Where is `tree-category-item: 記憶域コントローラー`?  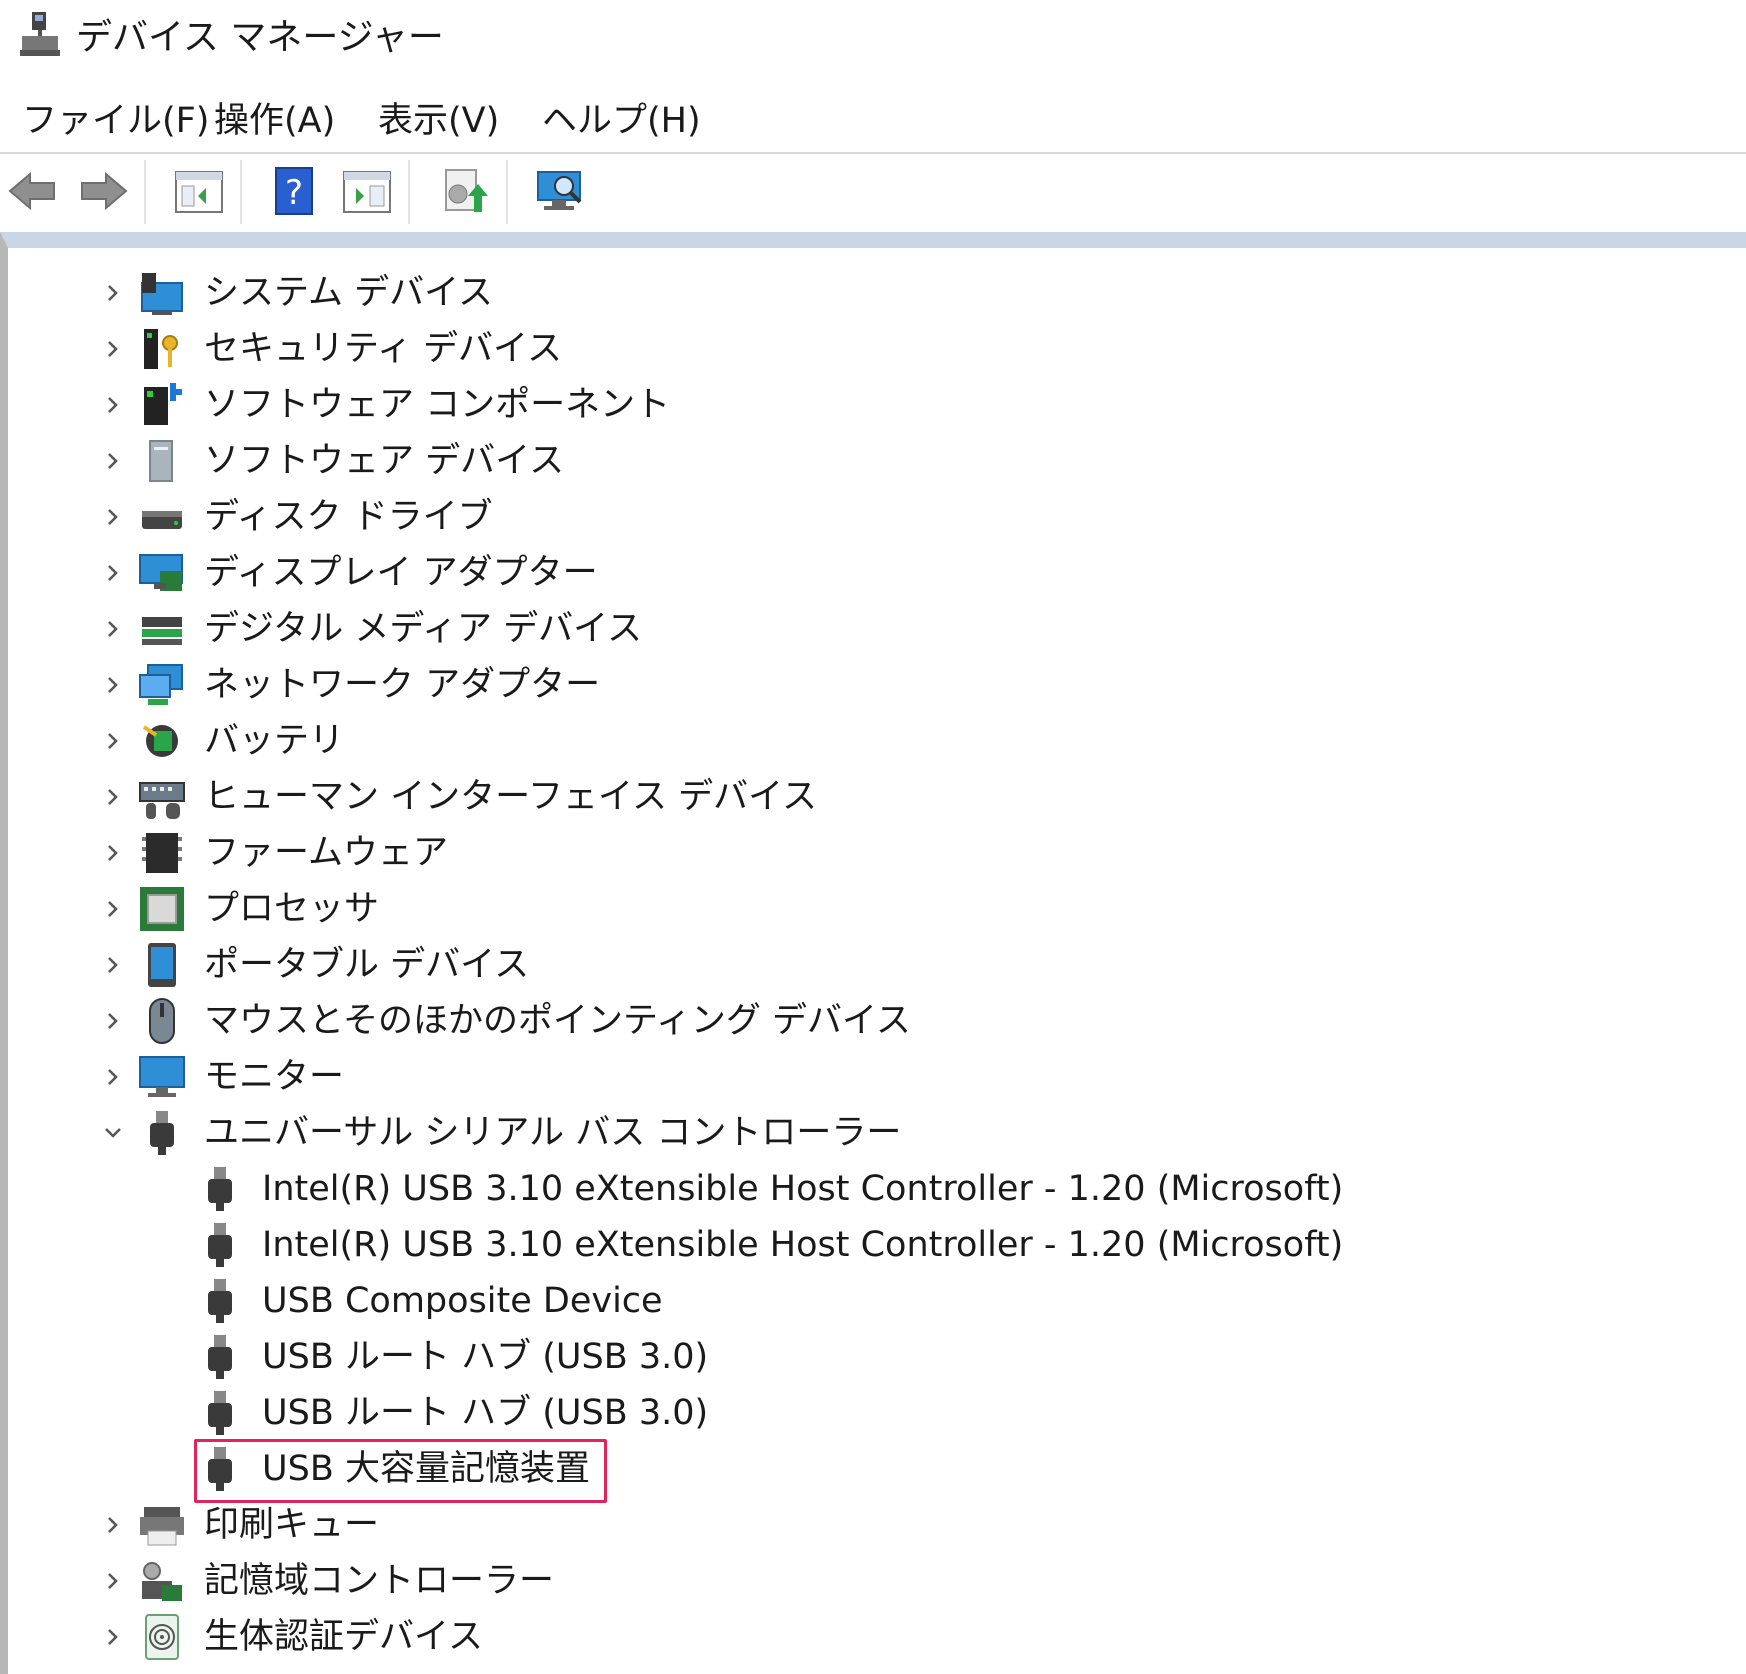
tree-category-item: 記憶域コントローラー is located at coordinates (858, 1581).